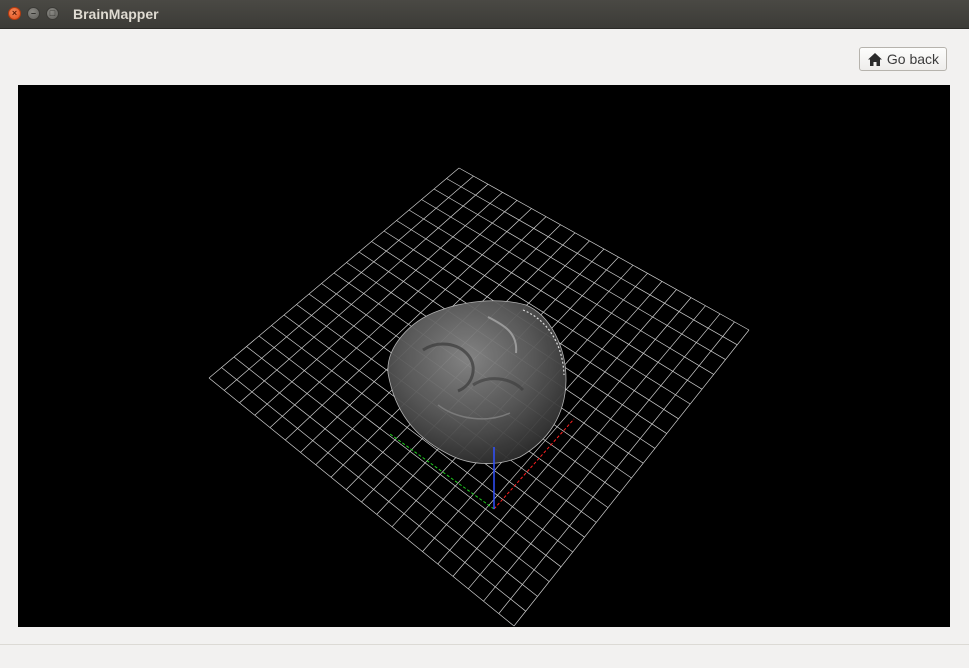  What do you see at coordinates (484, 14) in the screenshot?
I see `title-bar: × – □ BrainMapper` at bounding box center [484, 14].